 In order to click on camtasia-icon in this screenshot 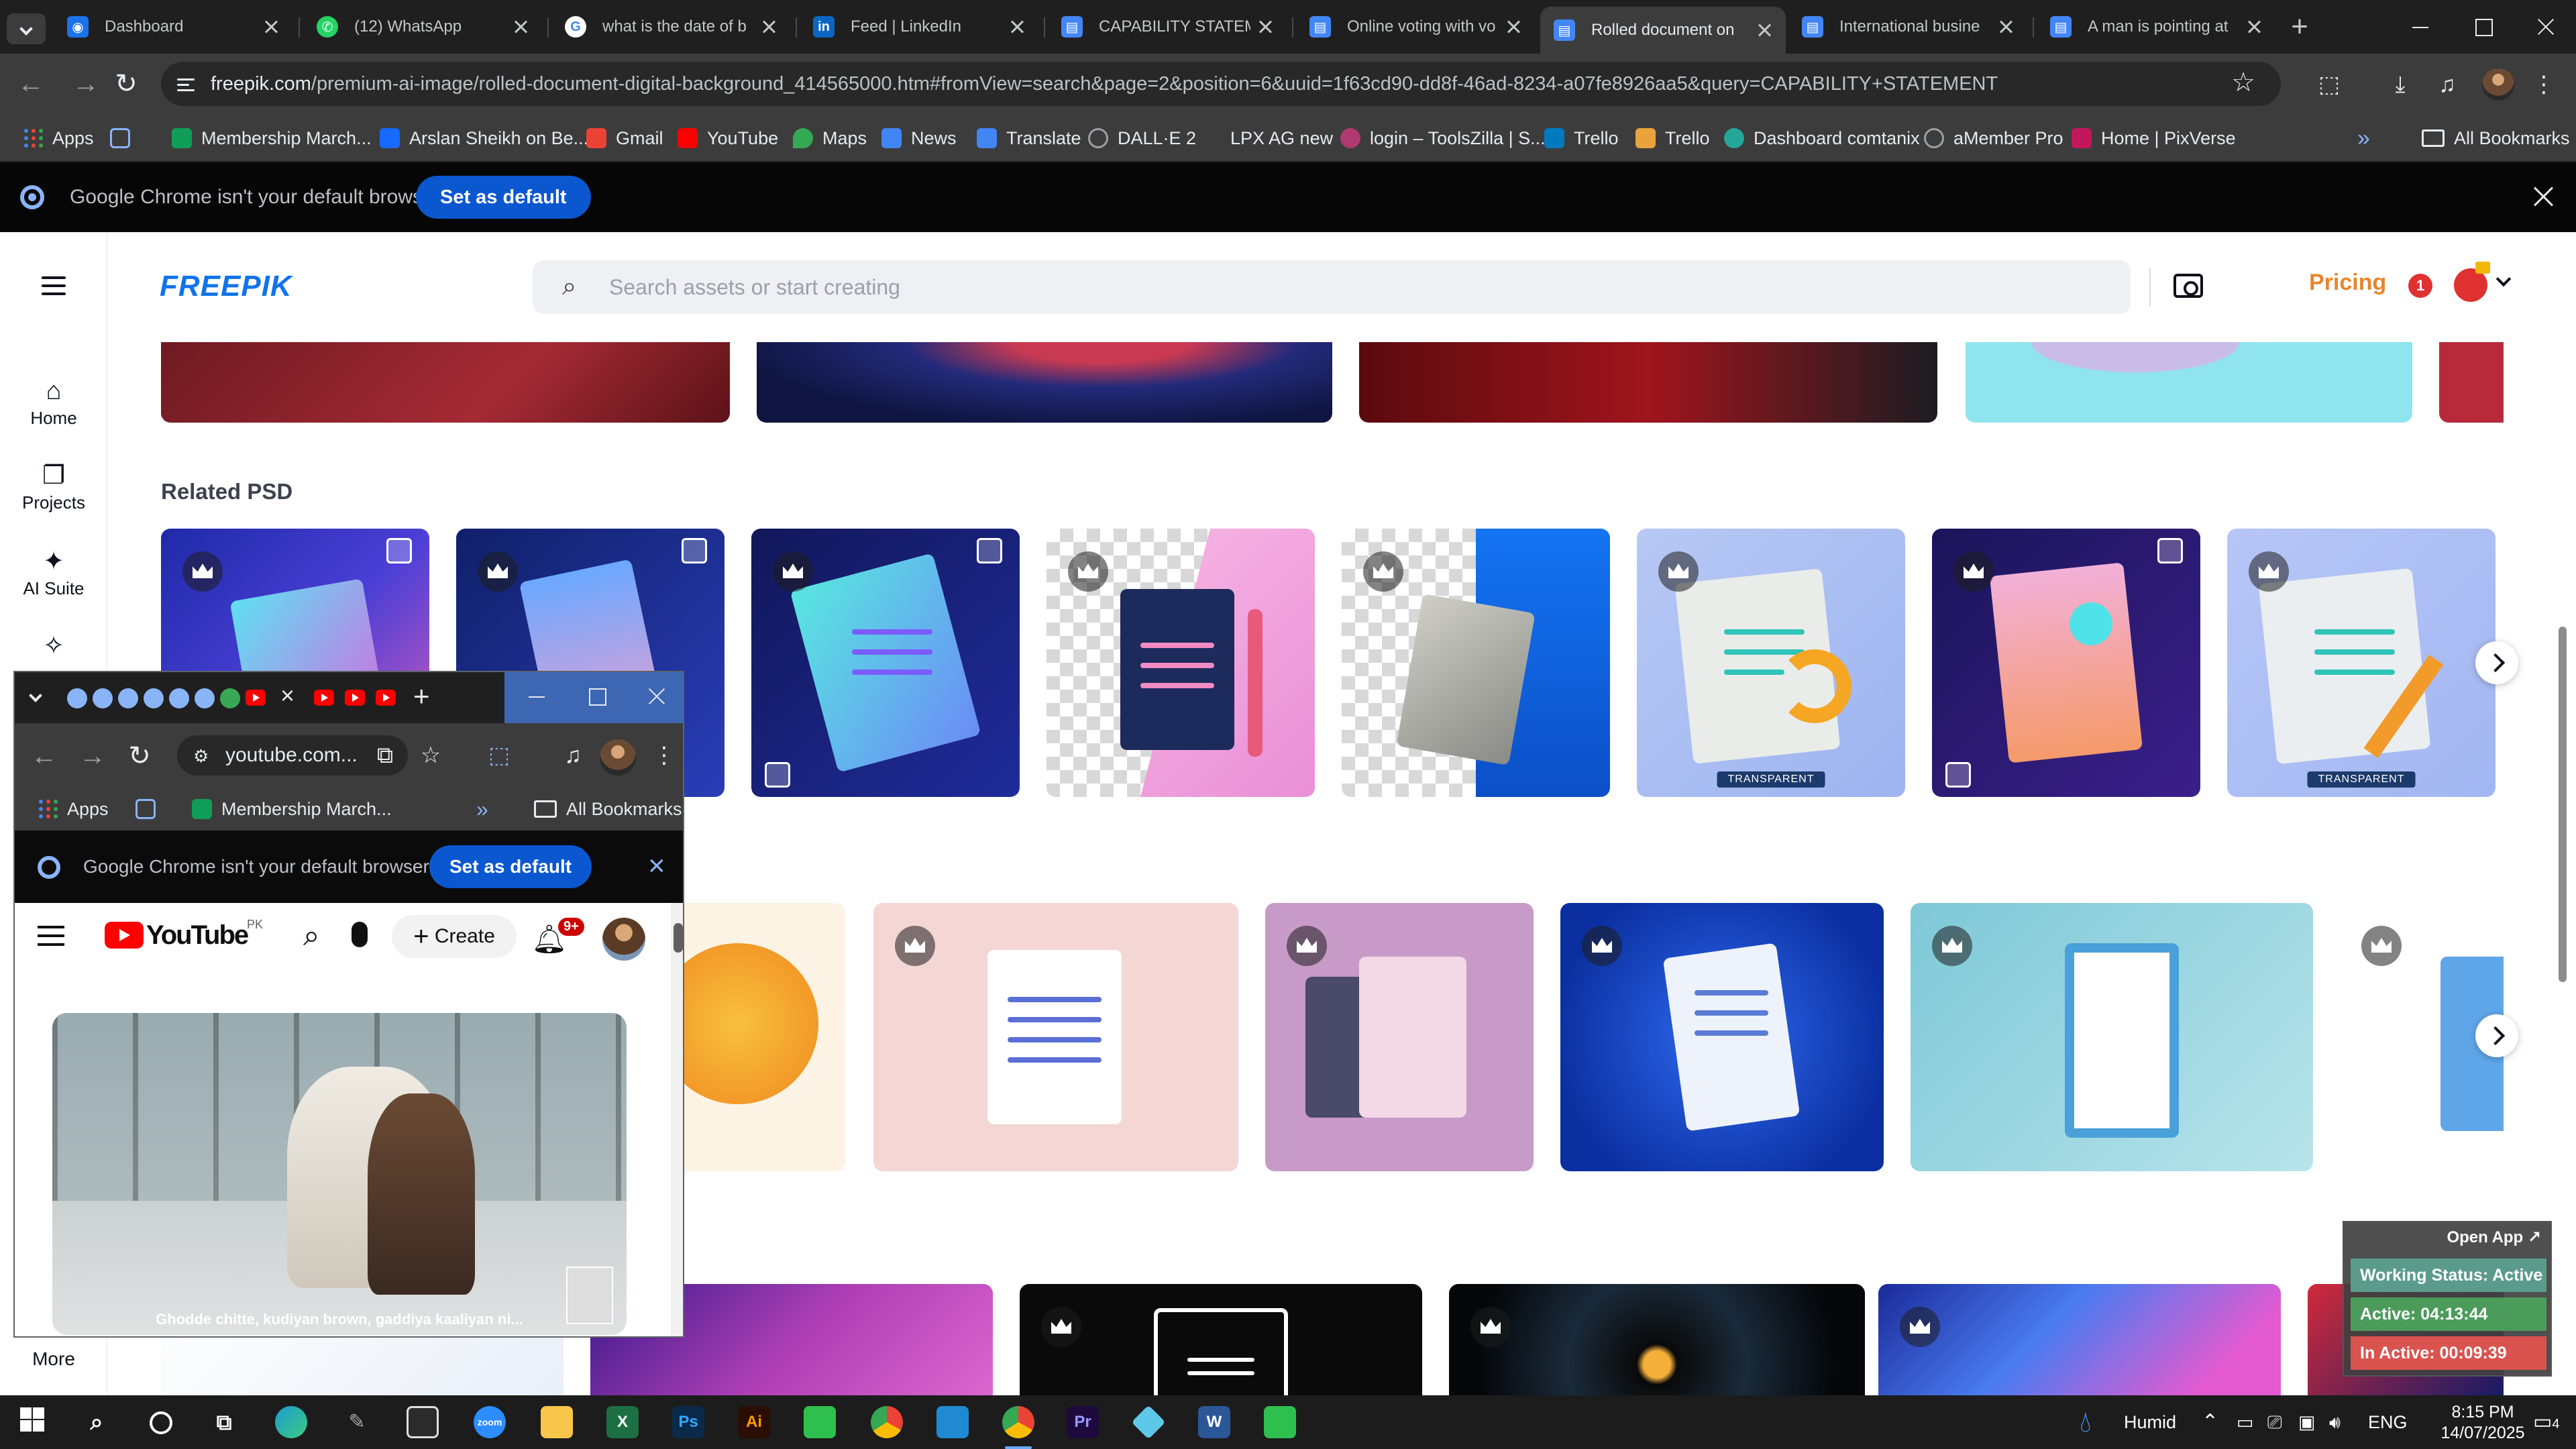, I will do `click(820, 1422)`.